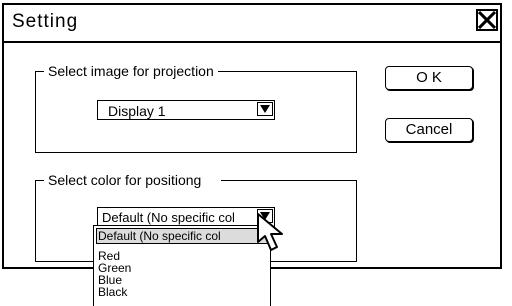 The height and width of the screenshot is (306, 512). What do you see at coordinates (112, 292) in the screenshot?
I see `dropdown-option: Black` at bounding box center [112, 292].